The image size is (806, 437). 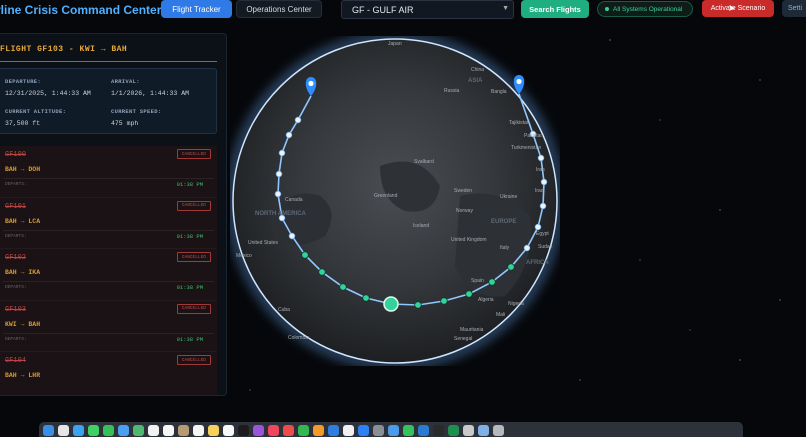 I want to click on map-label-sweden: Sweden, so click(x=463, y=191).